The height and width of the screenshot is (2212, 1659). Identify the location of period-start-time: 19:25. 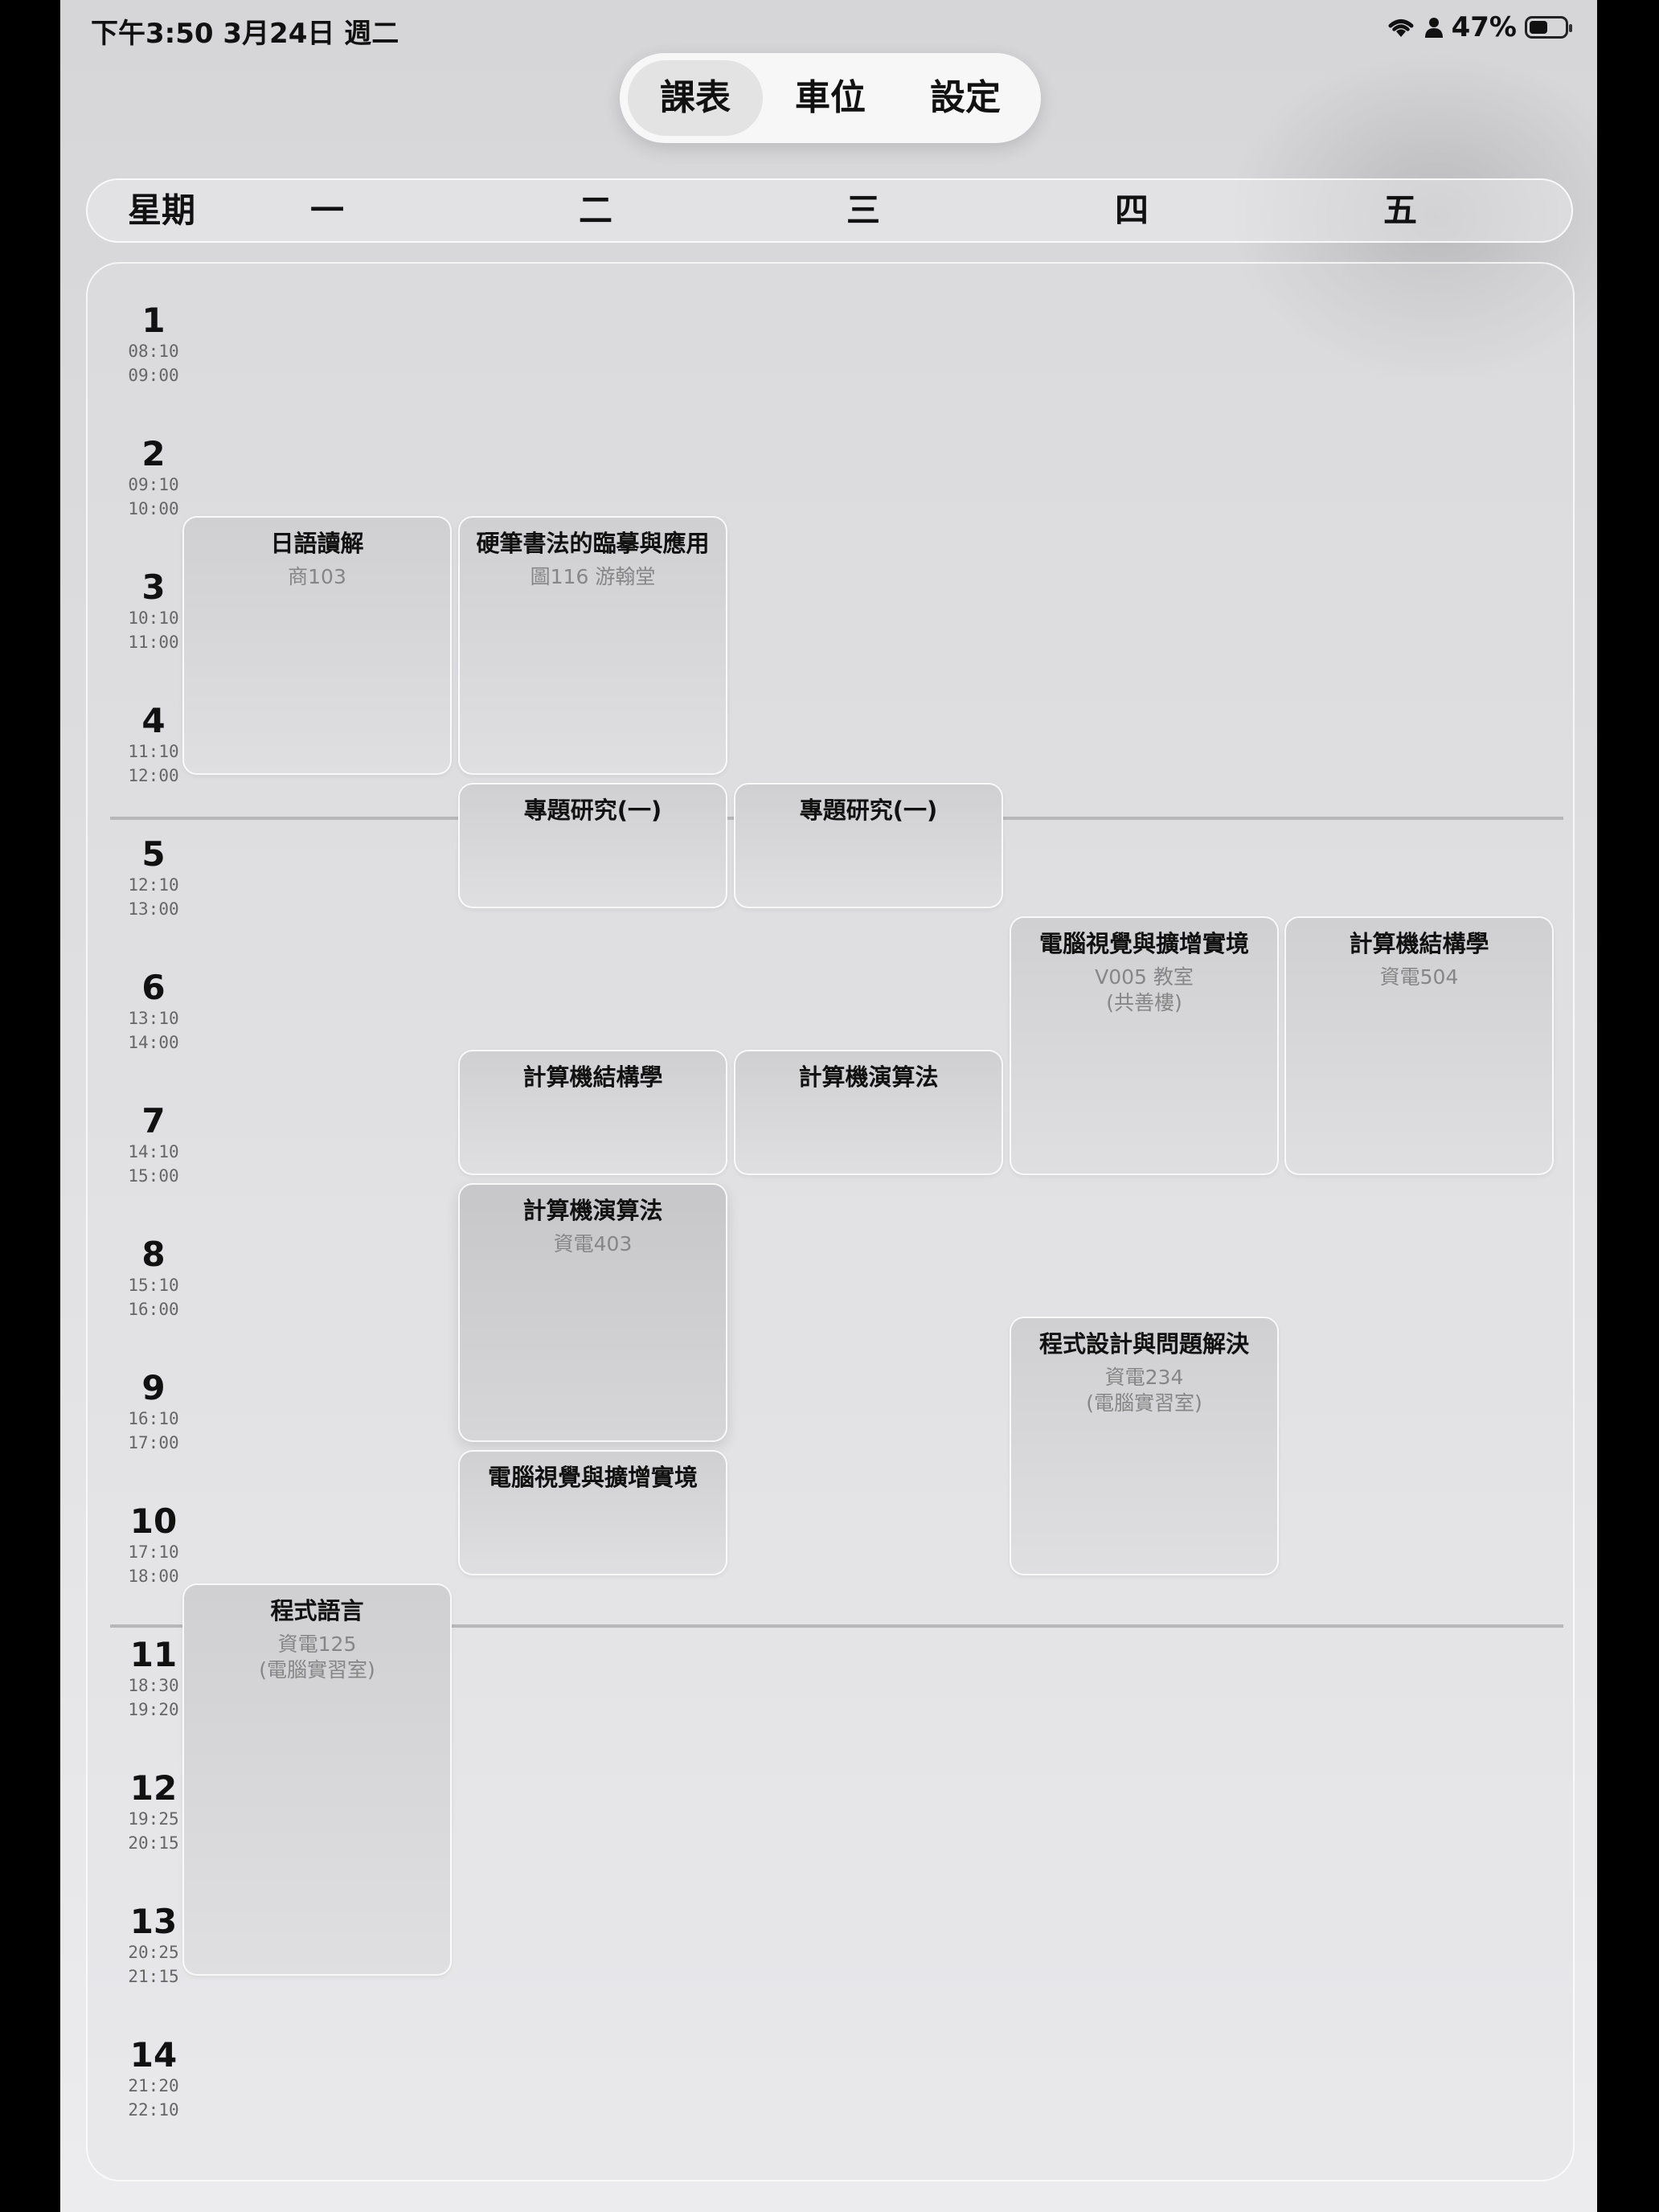
(153, 1819).